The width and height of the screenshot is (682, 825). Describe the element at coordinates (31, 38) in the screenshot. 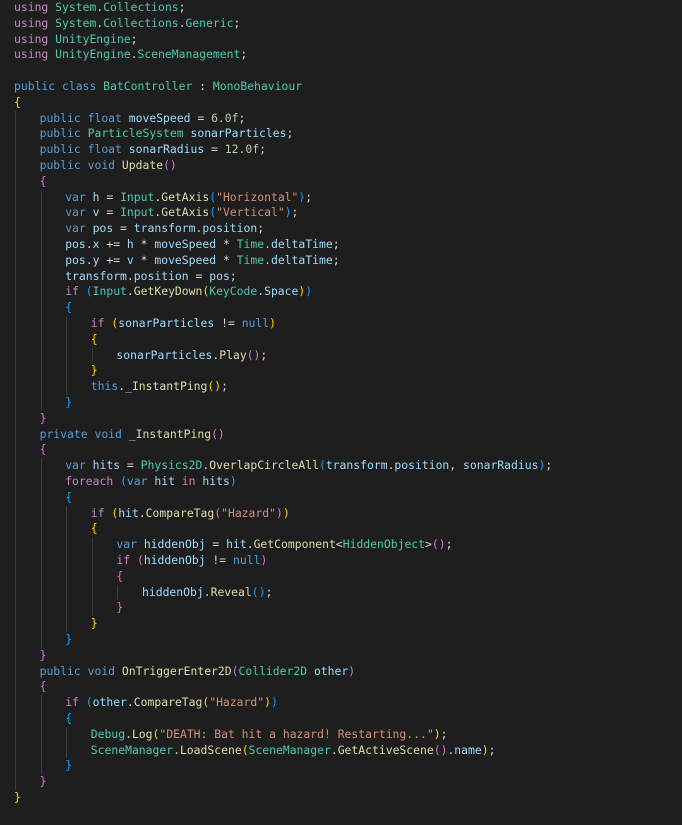

I see `code-token: using` at that location.